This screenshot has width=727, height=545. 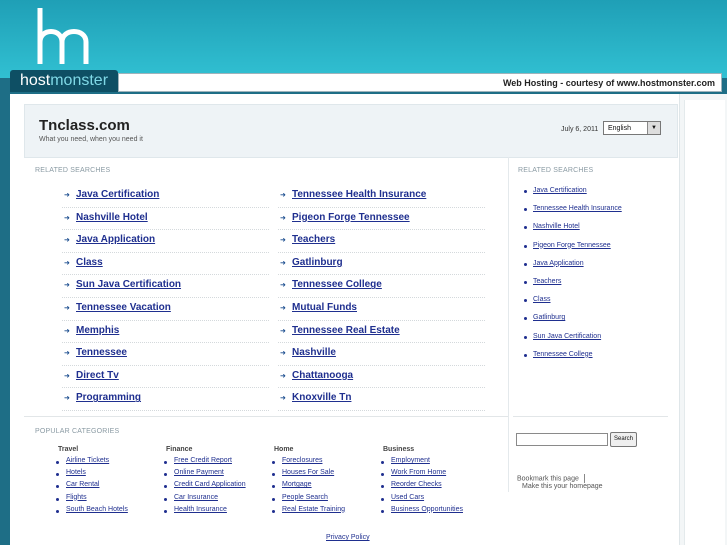 What do you see at coordinates (548, 479) in the screenshot?
I see `bookmark-label: Bookmark this page` at bounding box center [548, 479].